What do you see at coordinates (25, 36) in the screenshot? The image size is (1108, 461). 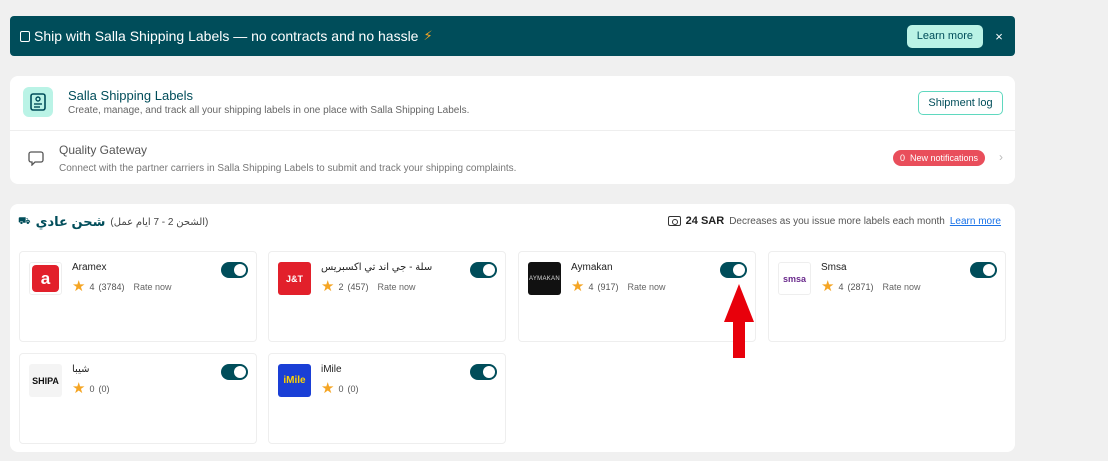 I see `shopping-bag-icon` at bounding box center [25, 36].